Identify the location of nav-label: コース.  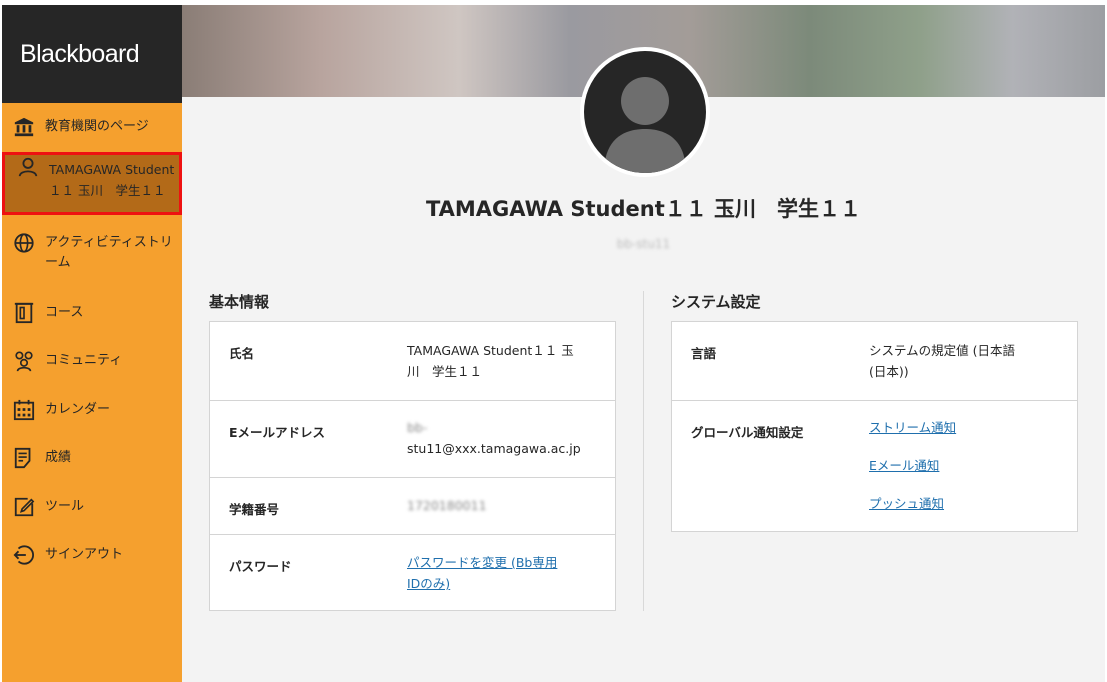
(64, 312).